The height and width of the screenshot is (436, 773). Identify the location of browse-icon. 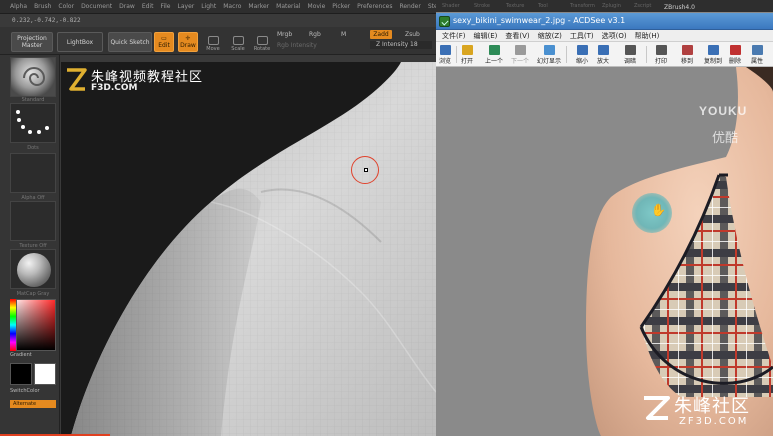
(445, 50).